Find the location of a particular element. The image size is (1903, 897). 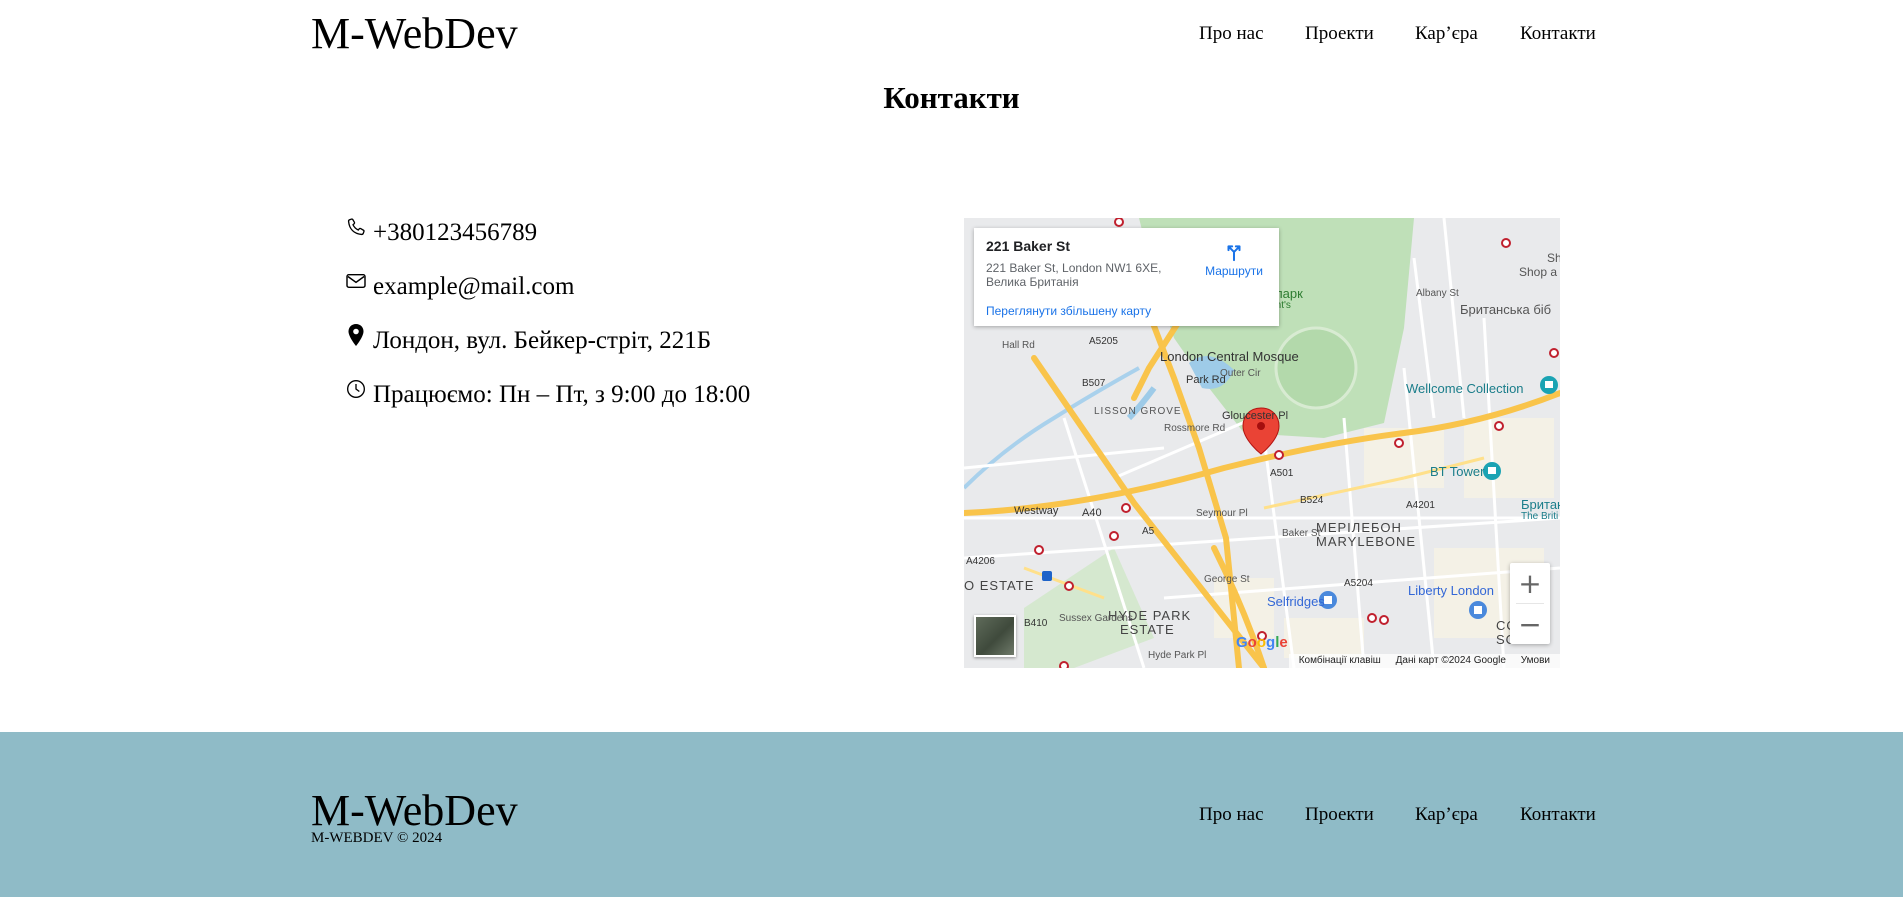

map-label-rossmore: Rossmore Rd is located at coordinates (1195, 428).